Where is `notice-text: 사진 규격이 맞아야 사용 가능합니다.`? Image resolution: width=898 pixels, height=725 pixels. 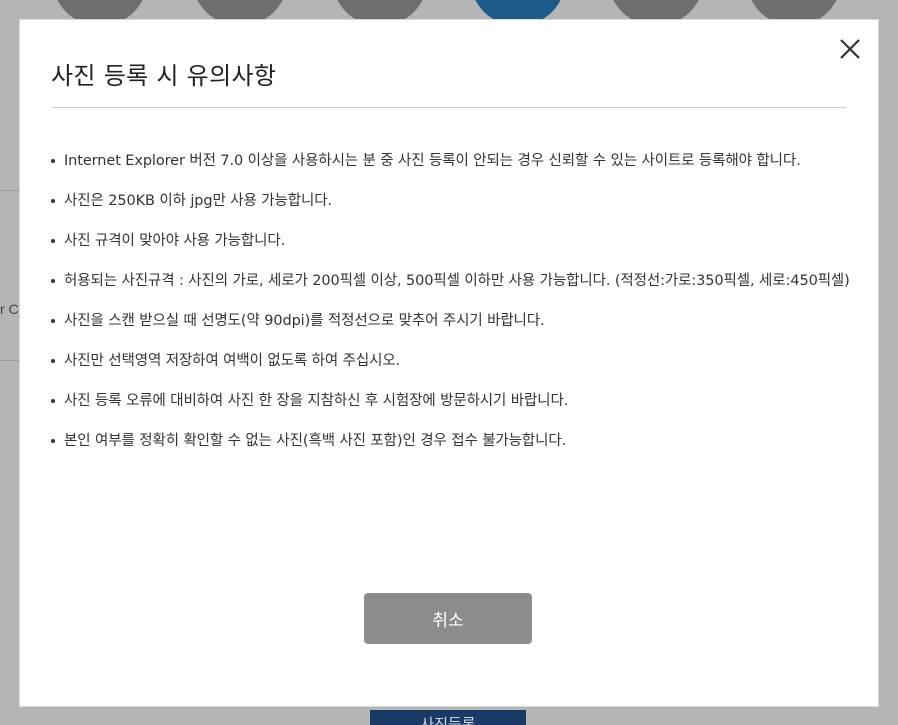 notice-text: 사진 규격이 맞아야 사용 가능합니다. is located at coordinates (175, 241).